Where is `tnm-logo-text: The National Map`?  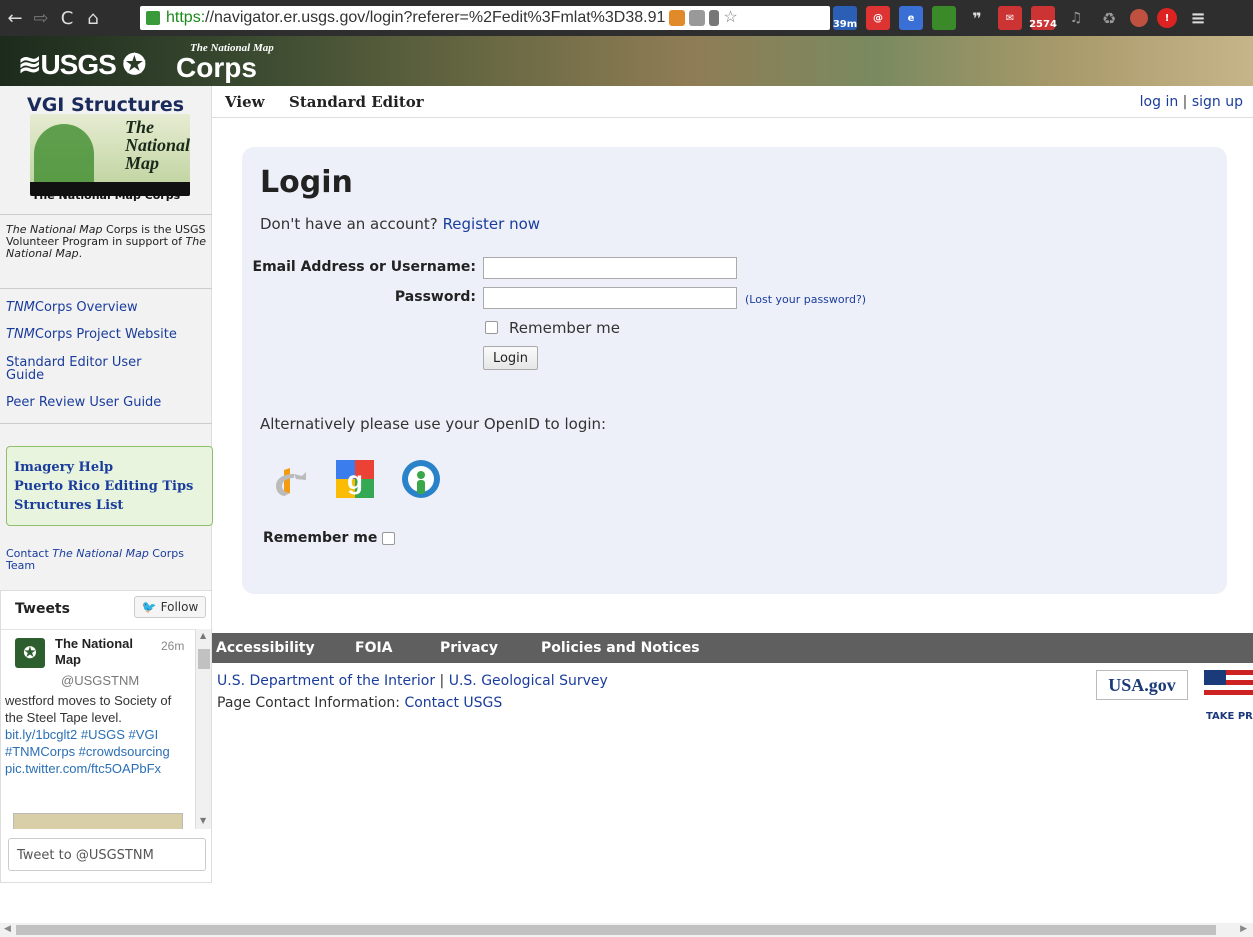
tnm-logo-text: The National Map is located at coordinates (157, 145).